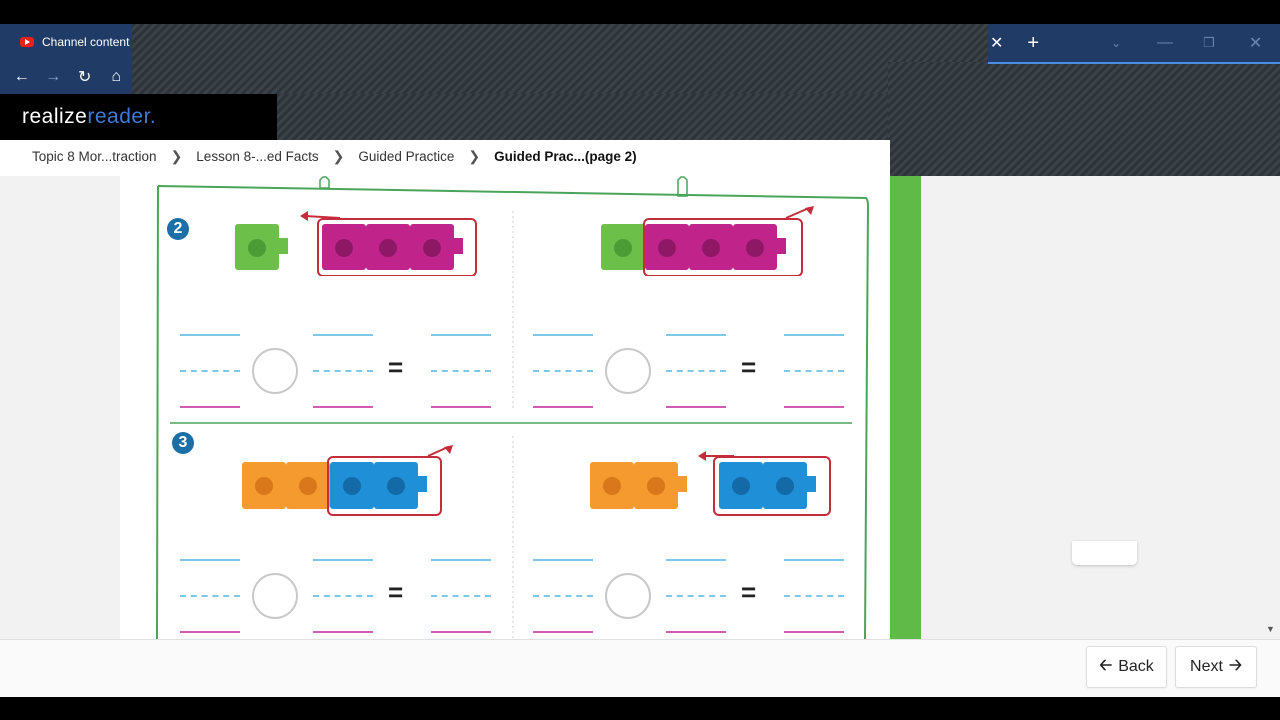  What do you see at coordinates (94, 156) in the screenshot?
I see `breadcrumb-topic: Topic 8 Mor...traction` at bounding box center [94, 156].